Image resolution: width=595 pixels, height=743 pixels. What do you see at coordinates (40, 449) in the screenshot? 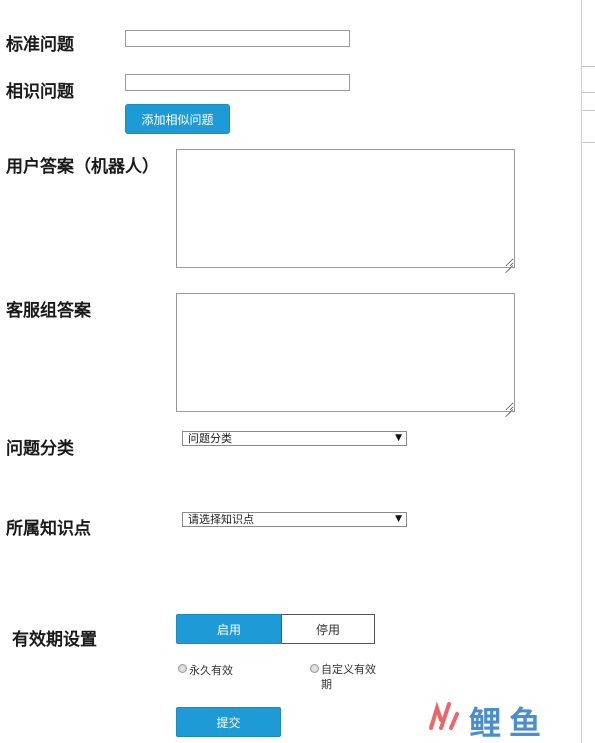
I see `category-label: 问题分类` at bounding box center [40, 449].